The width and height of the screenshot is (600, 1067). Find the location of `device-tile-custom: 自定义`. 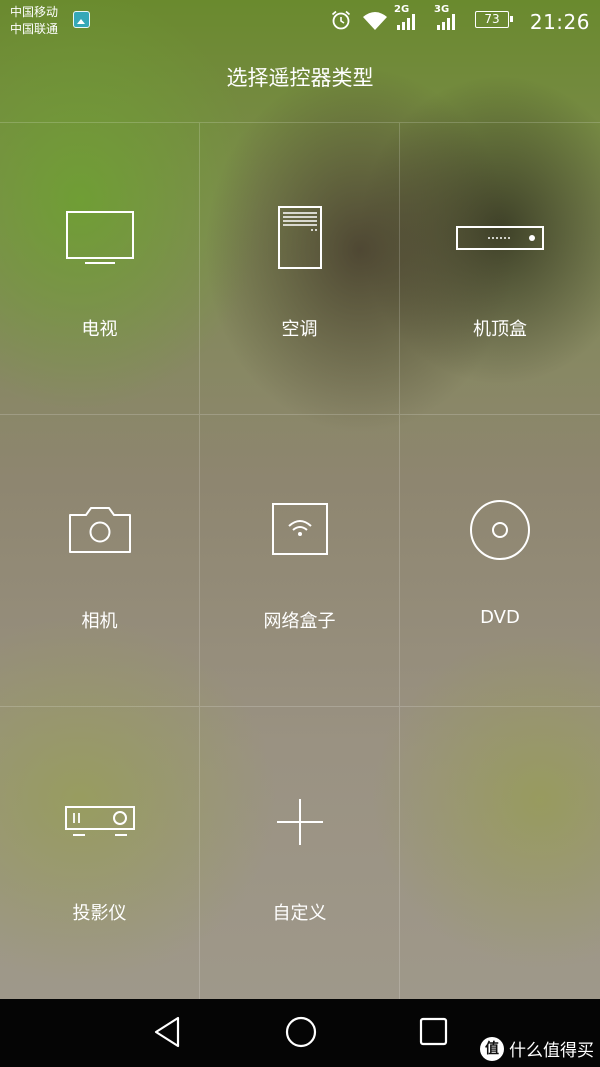

device-tile-custom: 自定义 is located at coordinates (300, 852).